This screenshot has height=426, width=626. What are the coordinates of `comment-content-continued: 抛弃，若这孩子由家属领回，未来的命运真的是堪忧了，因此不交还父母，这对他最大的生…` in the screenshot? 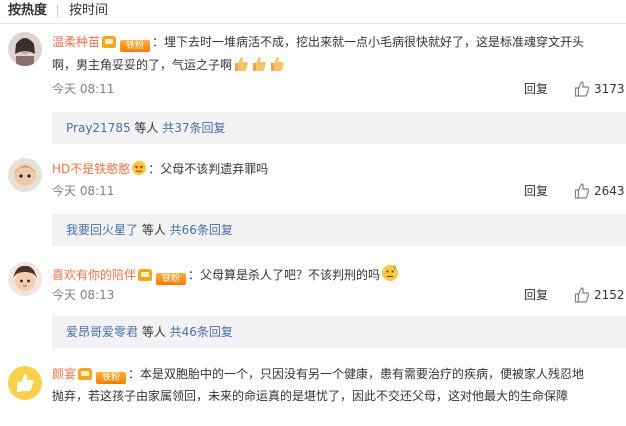 It's located at (310, 396).